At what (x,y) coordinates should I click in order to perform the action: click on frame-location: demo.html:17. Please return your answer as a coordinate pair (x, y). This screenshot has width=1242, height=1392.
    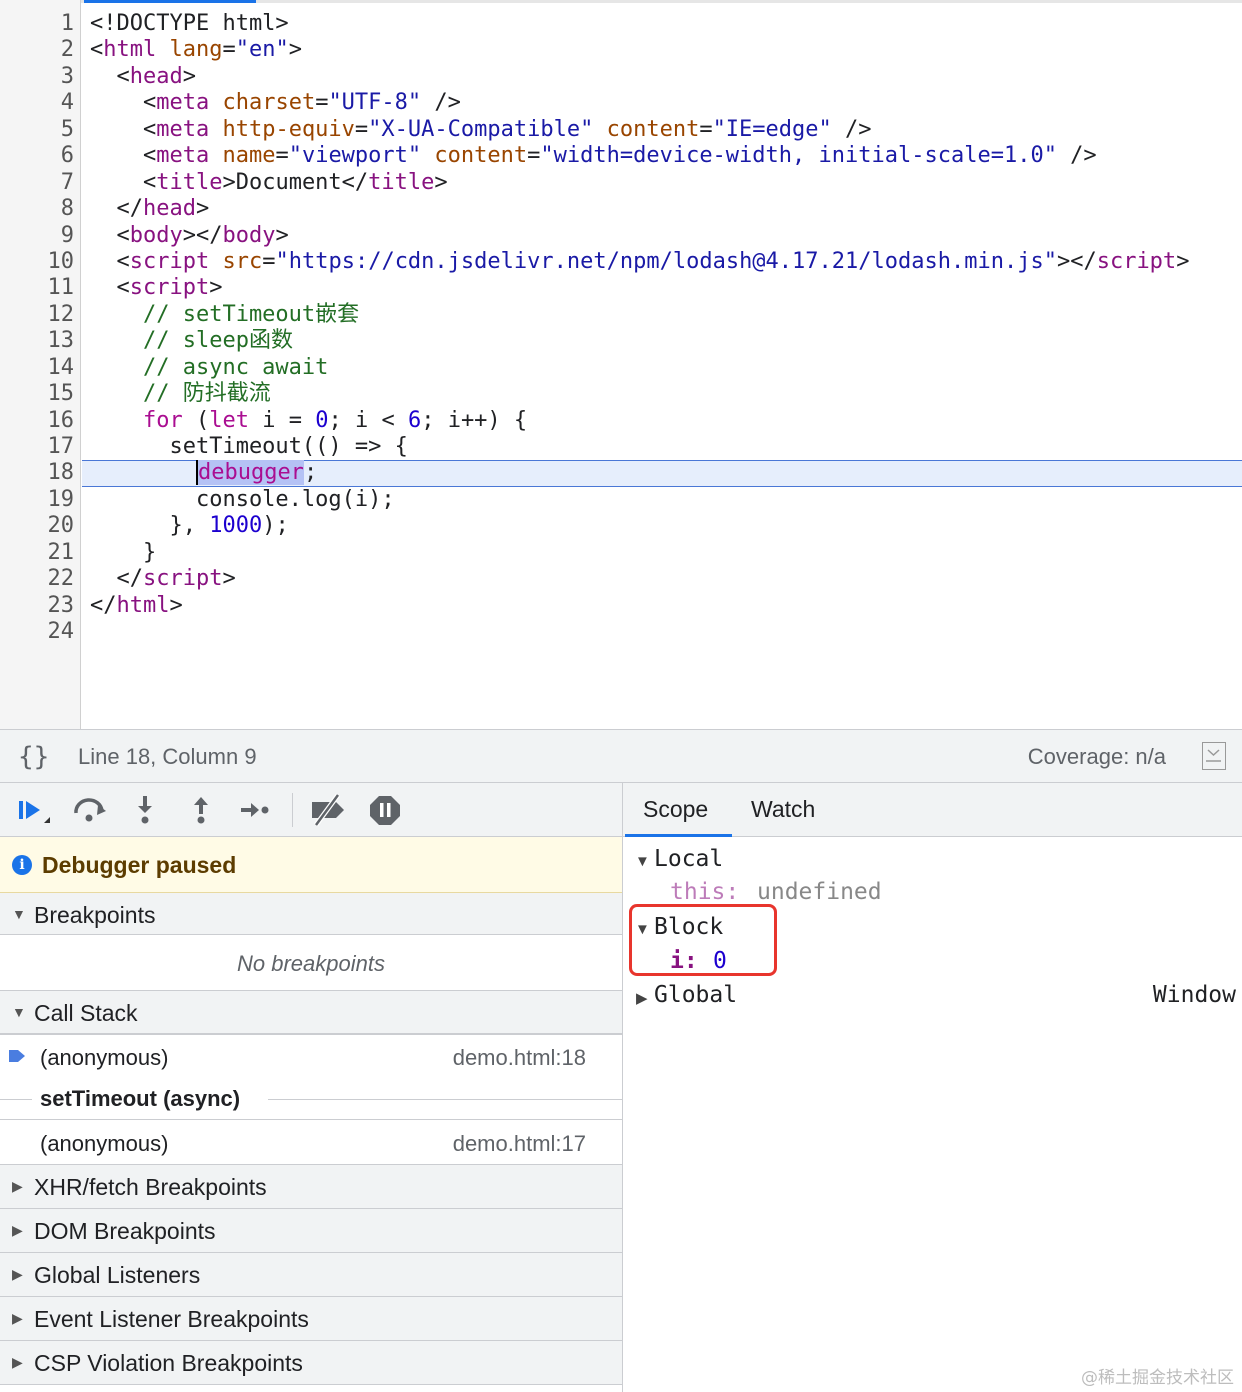
    Looking at the image, I should click on (519, 1144).